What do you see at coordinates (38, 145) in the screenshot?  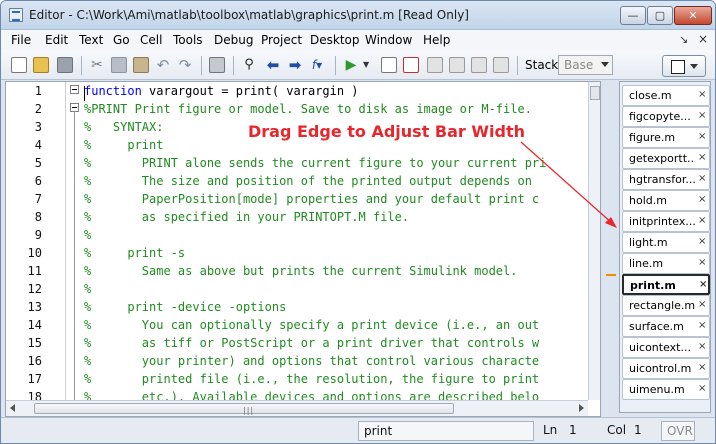 I see `line-number: 4` at bounding box center [38, 145].